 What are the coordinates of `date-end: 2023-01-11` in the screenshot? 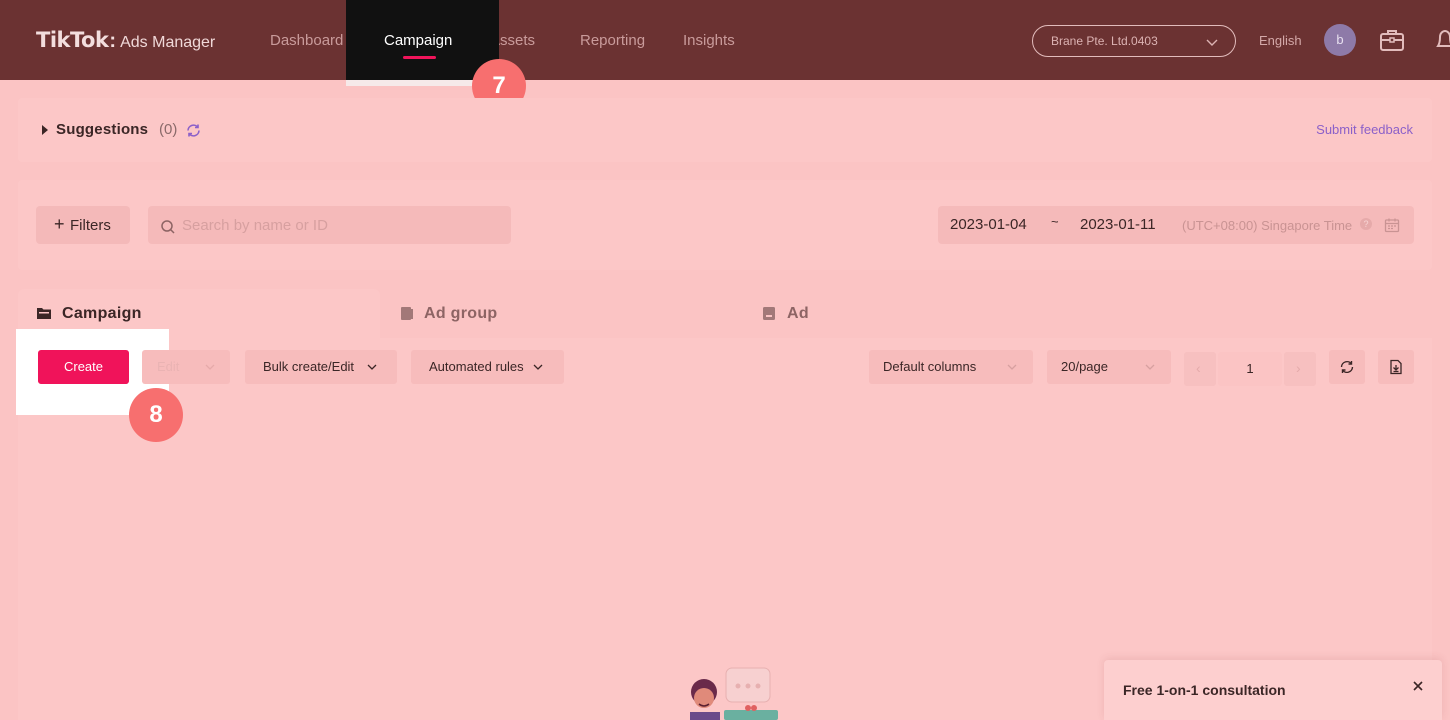 It's located at (1118, 224).